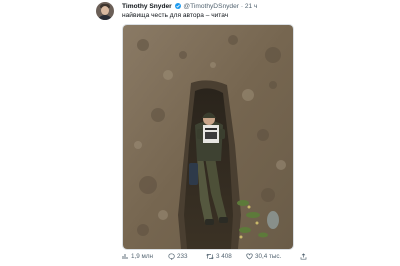 The height and width of the screenshot is (266, 400). I want to click on reply-count: 233, so click(182, 256).